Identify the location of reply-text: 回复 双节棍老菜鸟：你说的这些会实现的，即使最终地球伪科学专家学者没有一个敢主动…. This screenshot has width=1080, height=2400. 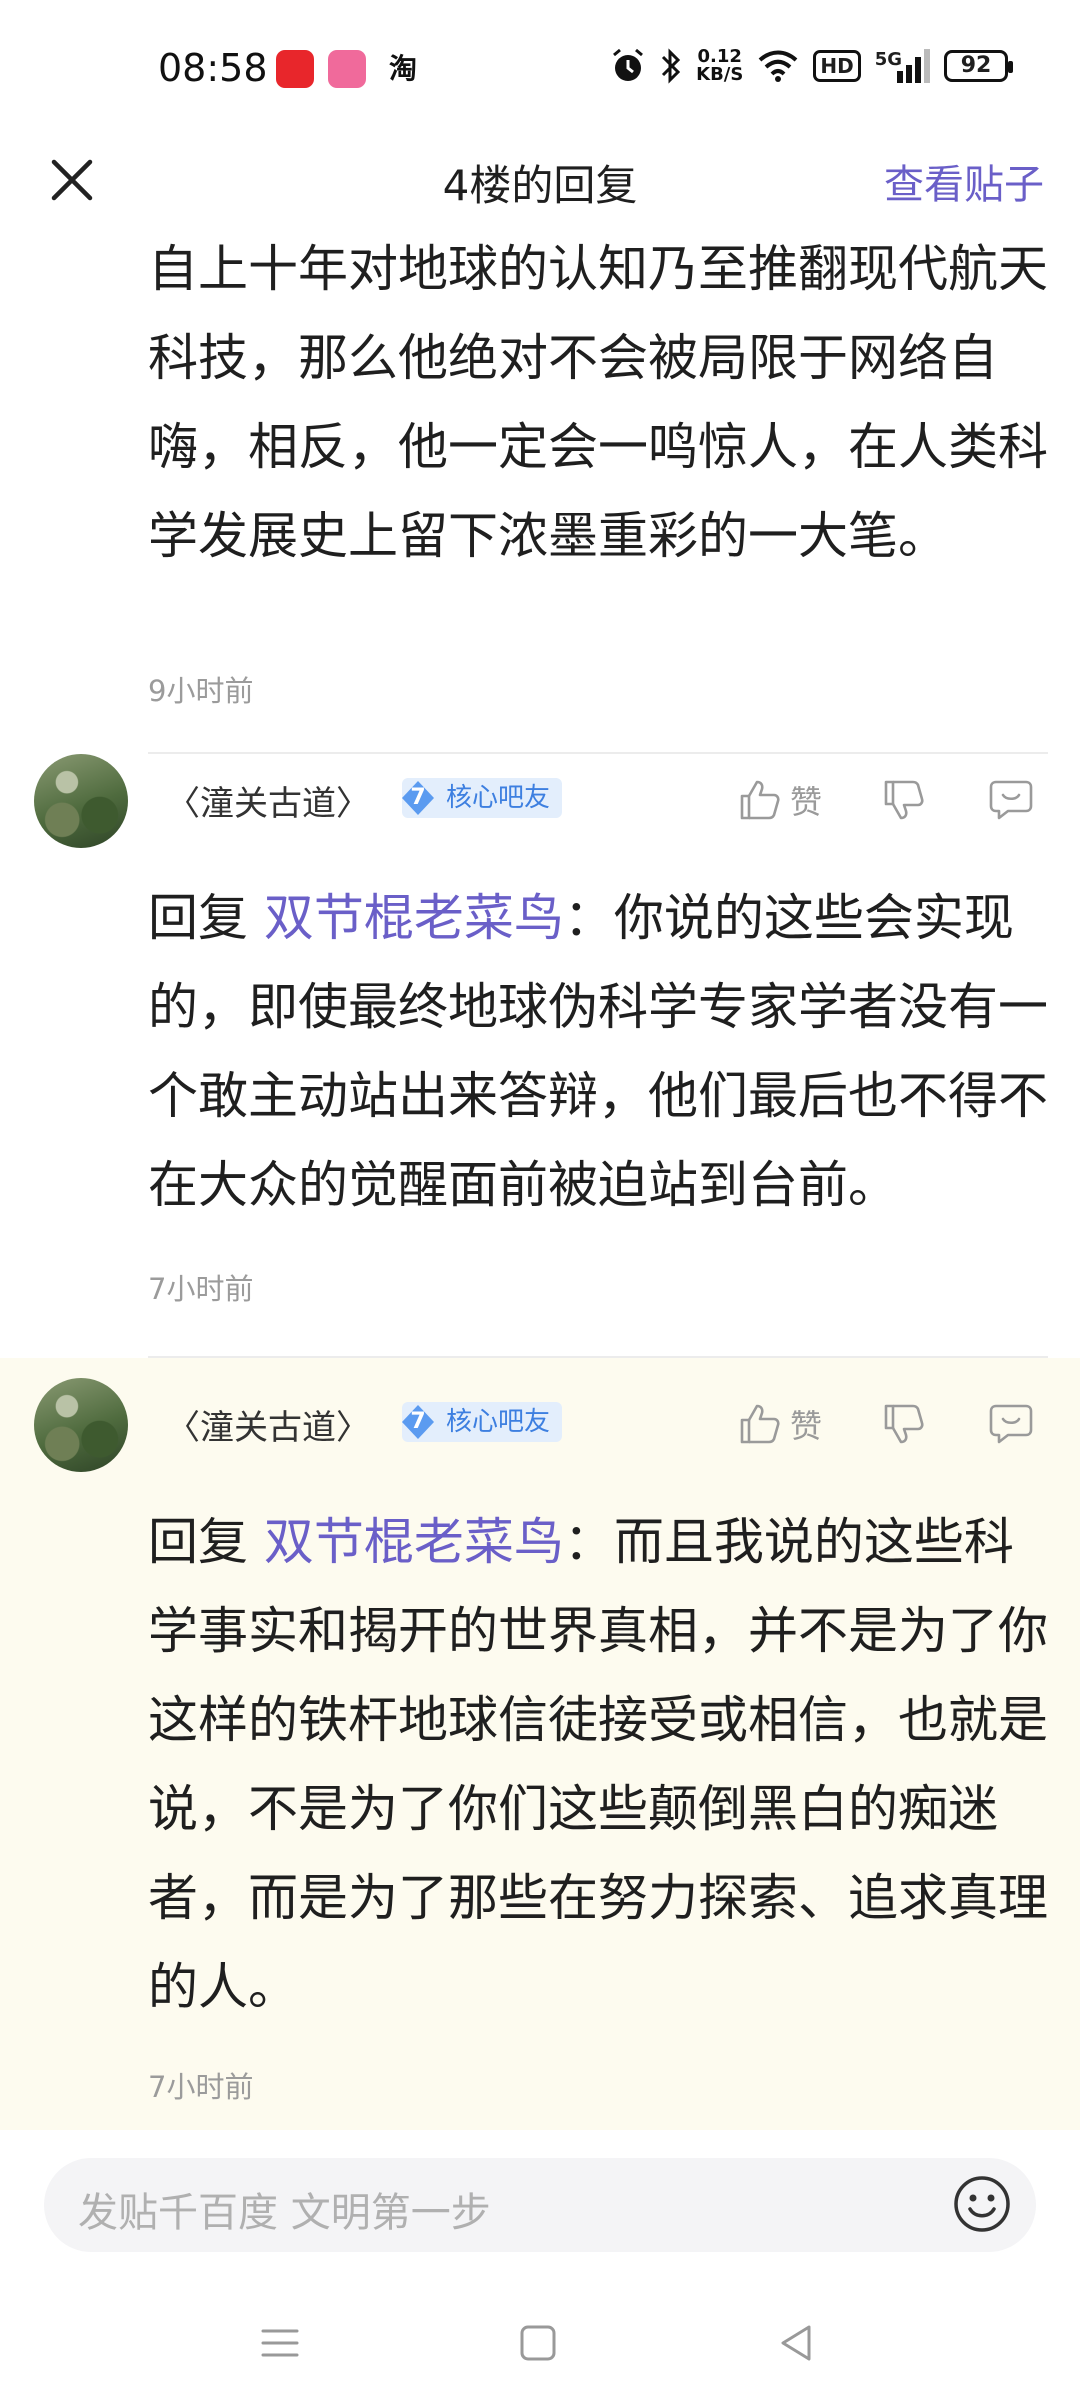
(598, 1051).